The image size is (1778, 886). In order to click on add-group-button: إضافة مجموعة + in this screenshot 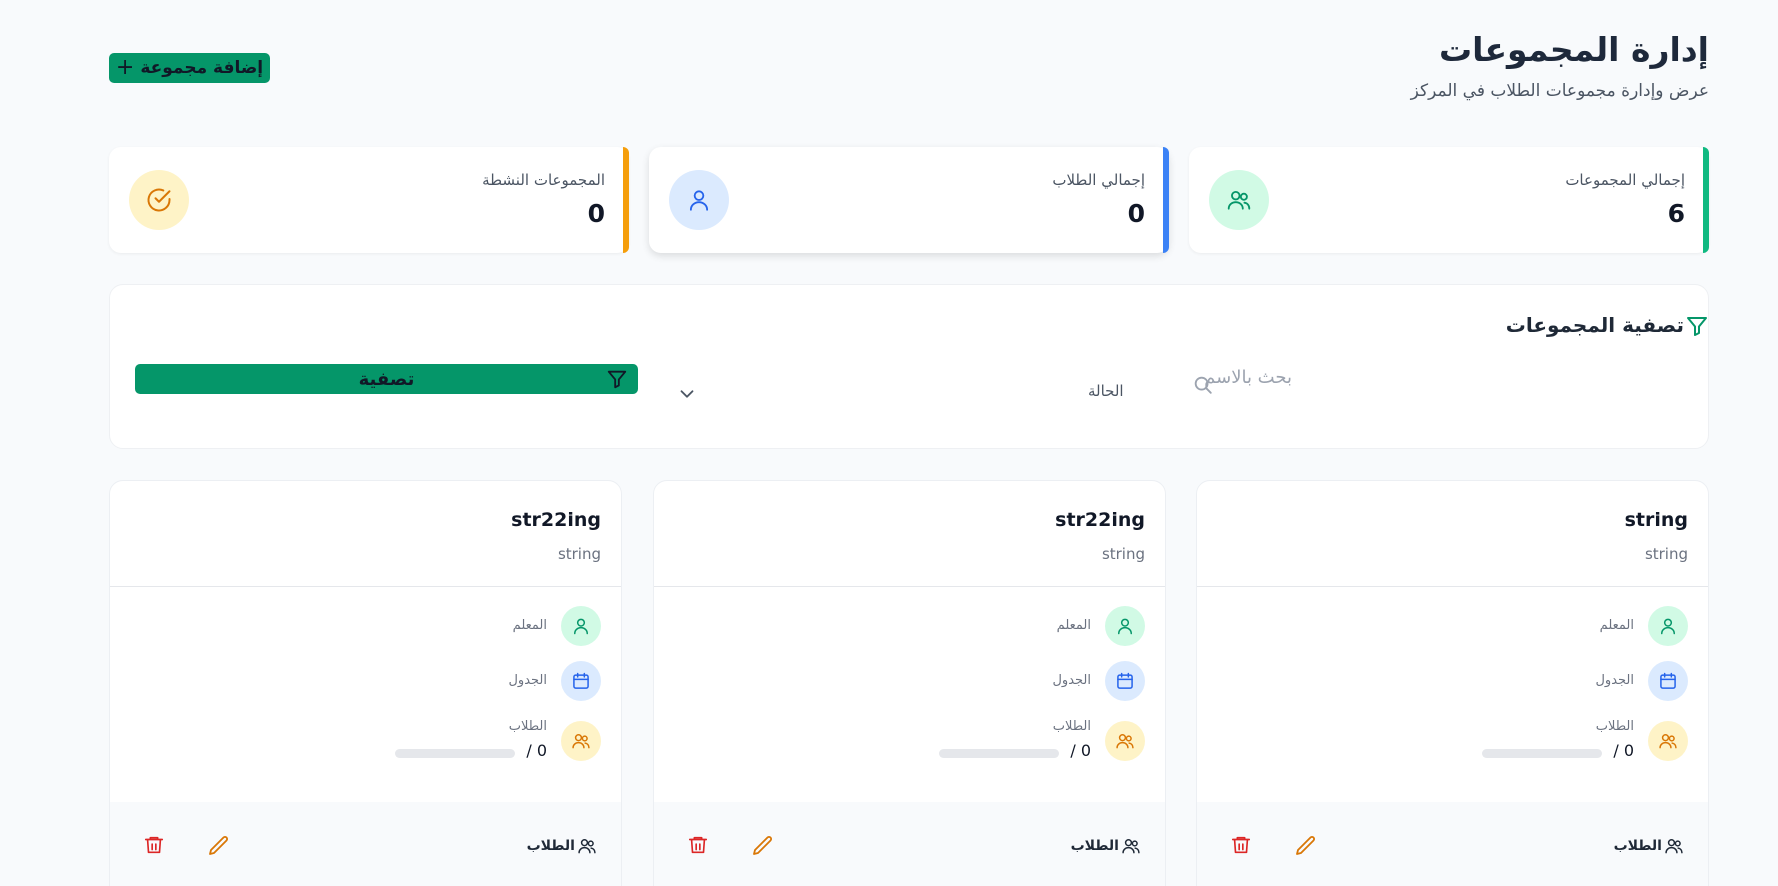, I will do `click(189, 68)`.